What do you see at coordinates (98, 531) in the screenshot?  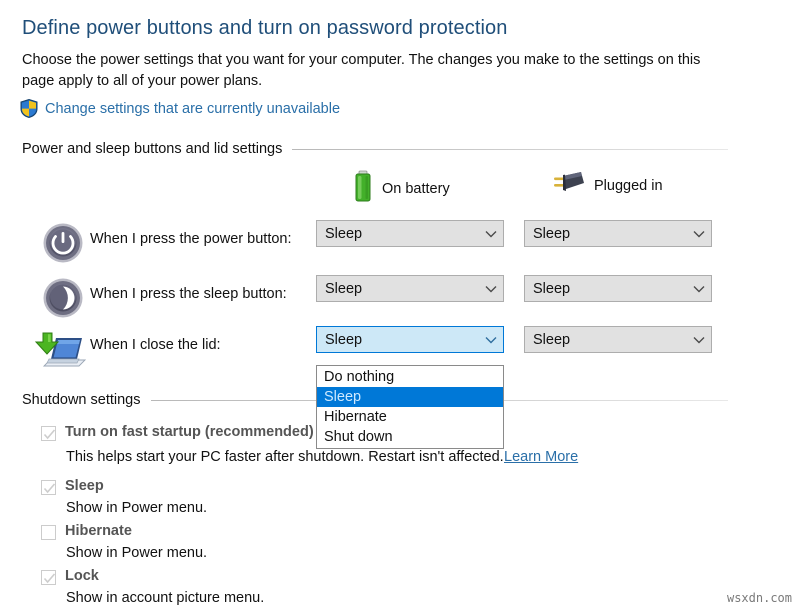 I see `checkbox-label: Hibernate` at bounding box center [98, 531].